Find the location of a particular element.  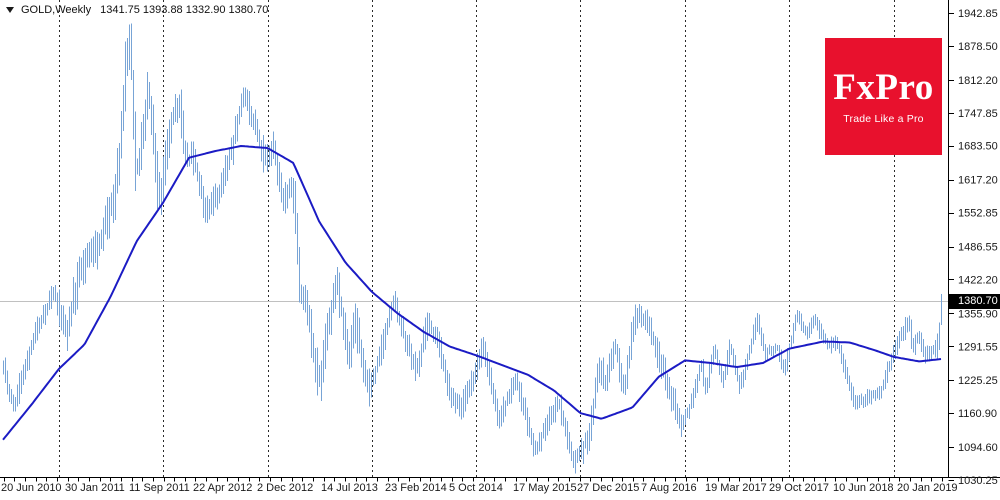

fxpro-logo: FxPro Trade Like a Pro is located at coordinates (883, 96).